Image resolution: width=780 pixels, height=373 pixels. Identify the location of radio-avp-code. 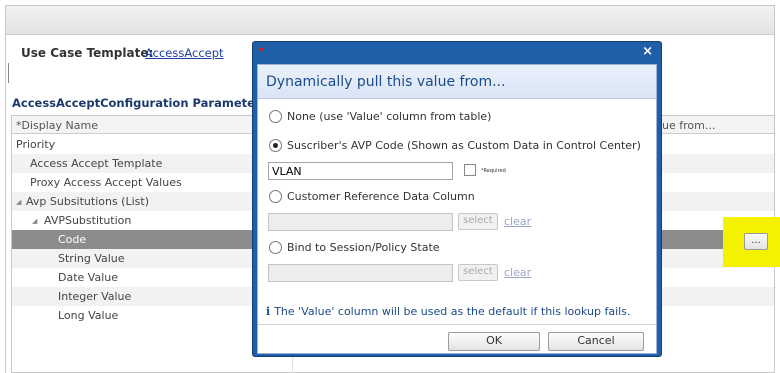
(275, 145).